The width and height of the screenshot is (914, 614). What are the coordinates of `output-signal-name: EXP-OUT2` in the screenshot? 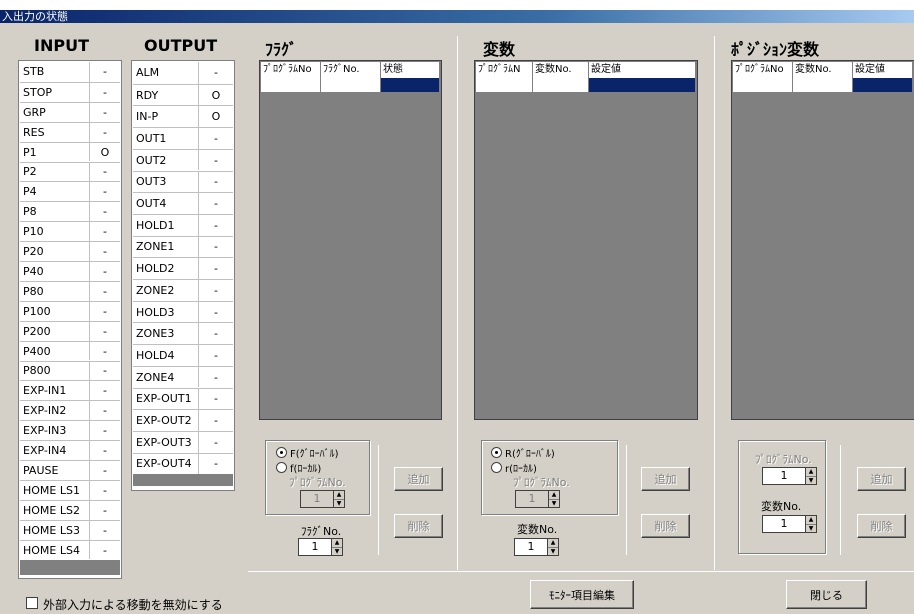 It's located at (166, 420).